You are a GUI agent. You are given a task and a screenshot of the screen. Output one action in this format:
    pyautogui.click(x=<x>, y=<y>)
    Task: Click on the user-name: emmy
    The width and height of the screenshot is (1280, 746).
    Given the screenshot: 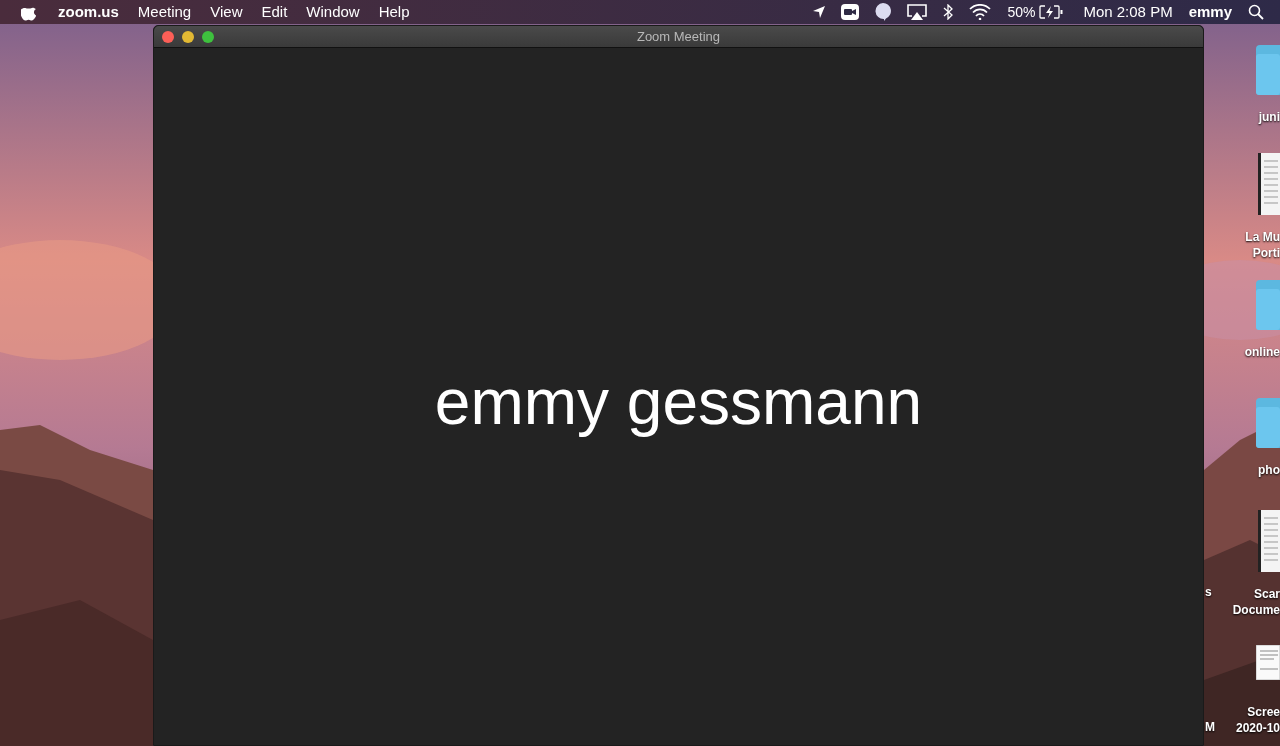 What is the action you would take?
    pyautogui.click(x=1210, y=12)
    